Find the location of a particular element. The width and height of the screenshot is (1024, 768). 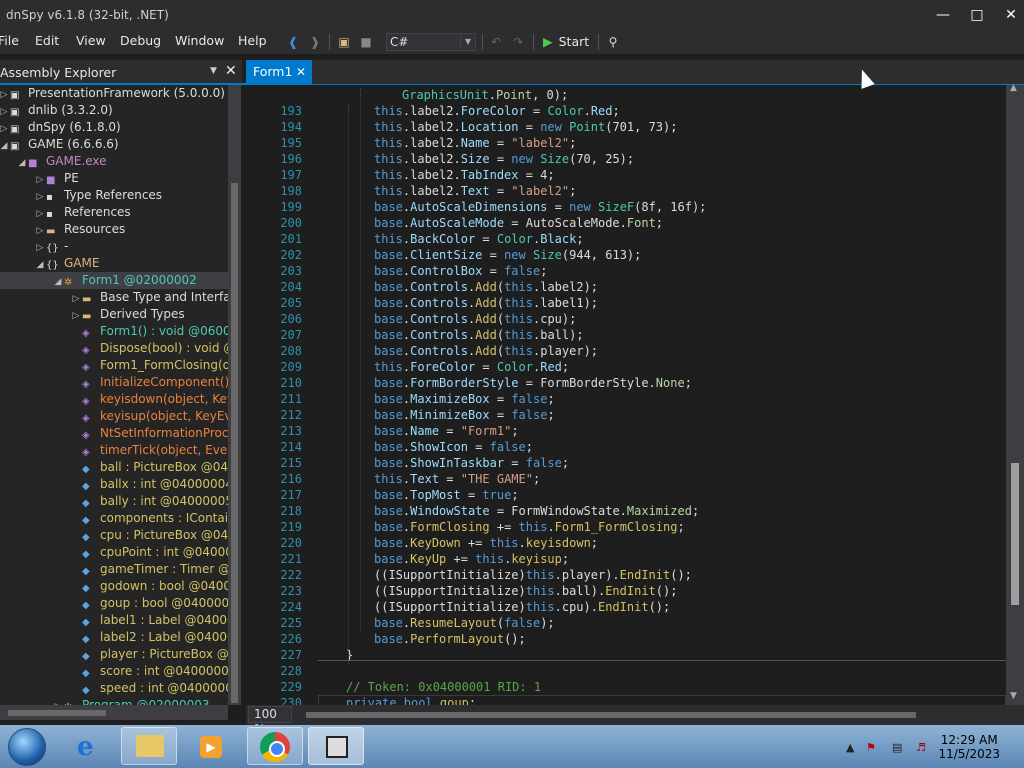

tree-node: ◈ NtSetInformationProcess is located at coordinates (149, 433).